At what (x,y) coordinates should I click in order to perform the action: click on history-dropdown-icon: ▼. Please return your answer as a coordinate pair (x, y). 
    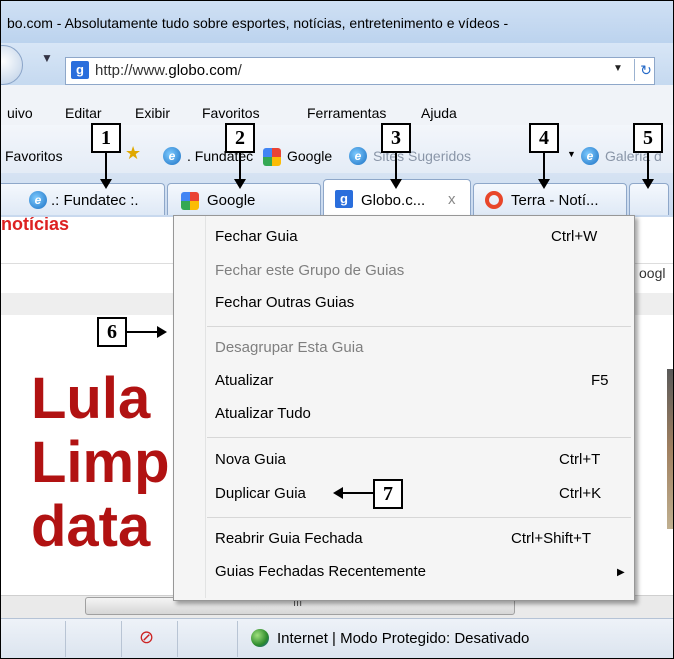
    Looking at the image, I should click on (47, 58).